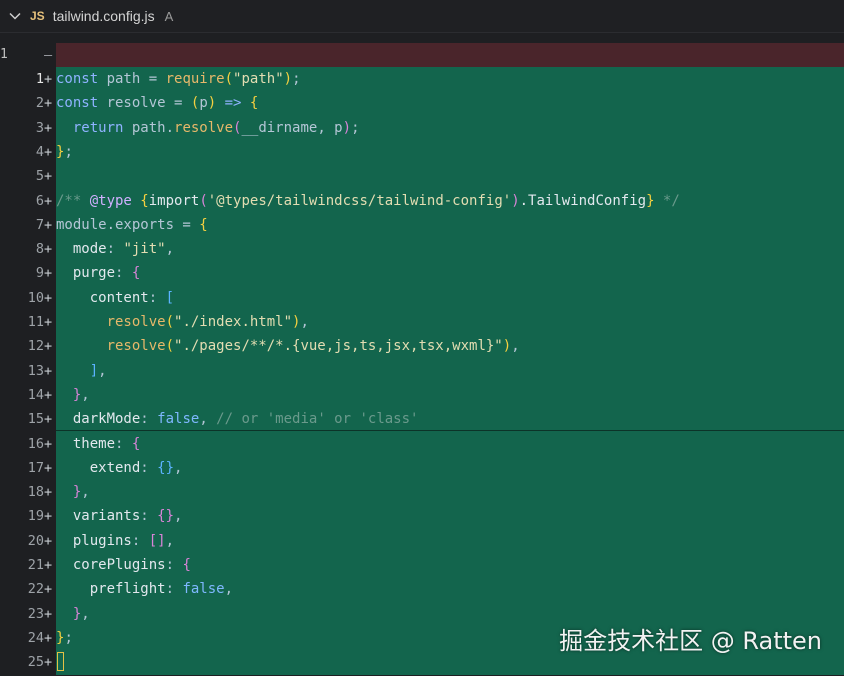 Image resolution: width=844 pixels, height=676 pixels. Describe the element at coordinates (35, 322) in the screenshot. I see `line-number: 11` at that location.